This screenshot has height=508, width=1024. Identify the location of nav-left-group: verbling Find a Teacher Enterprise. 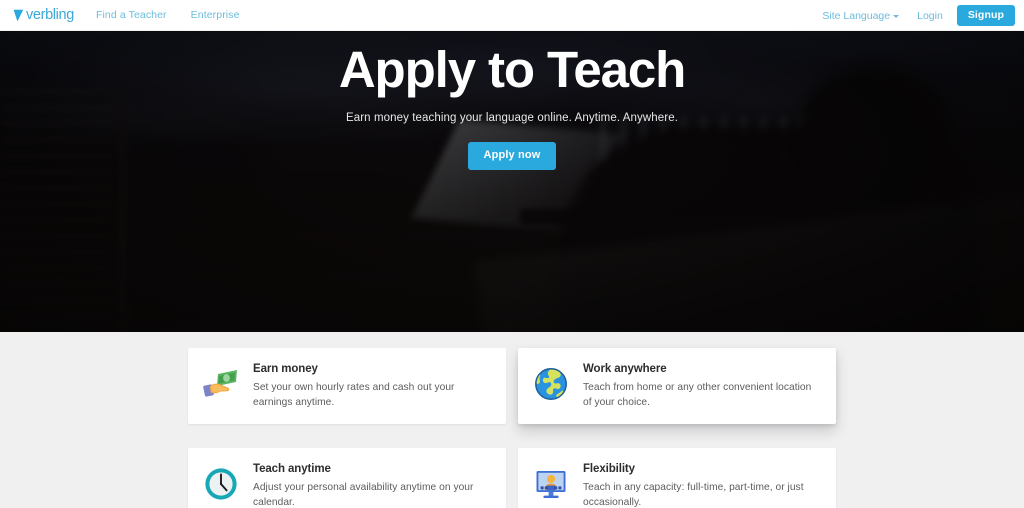
(132, 15).